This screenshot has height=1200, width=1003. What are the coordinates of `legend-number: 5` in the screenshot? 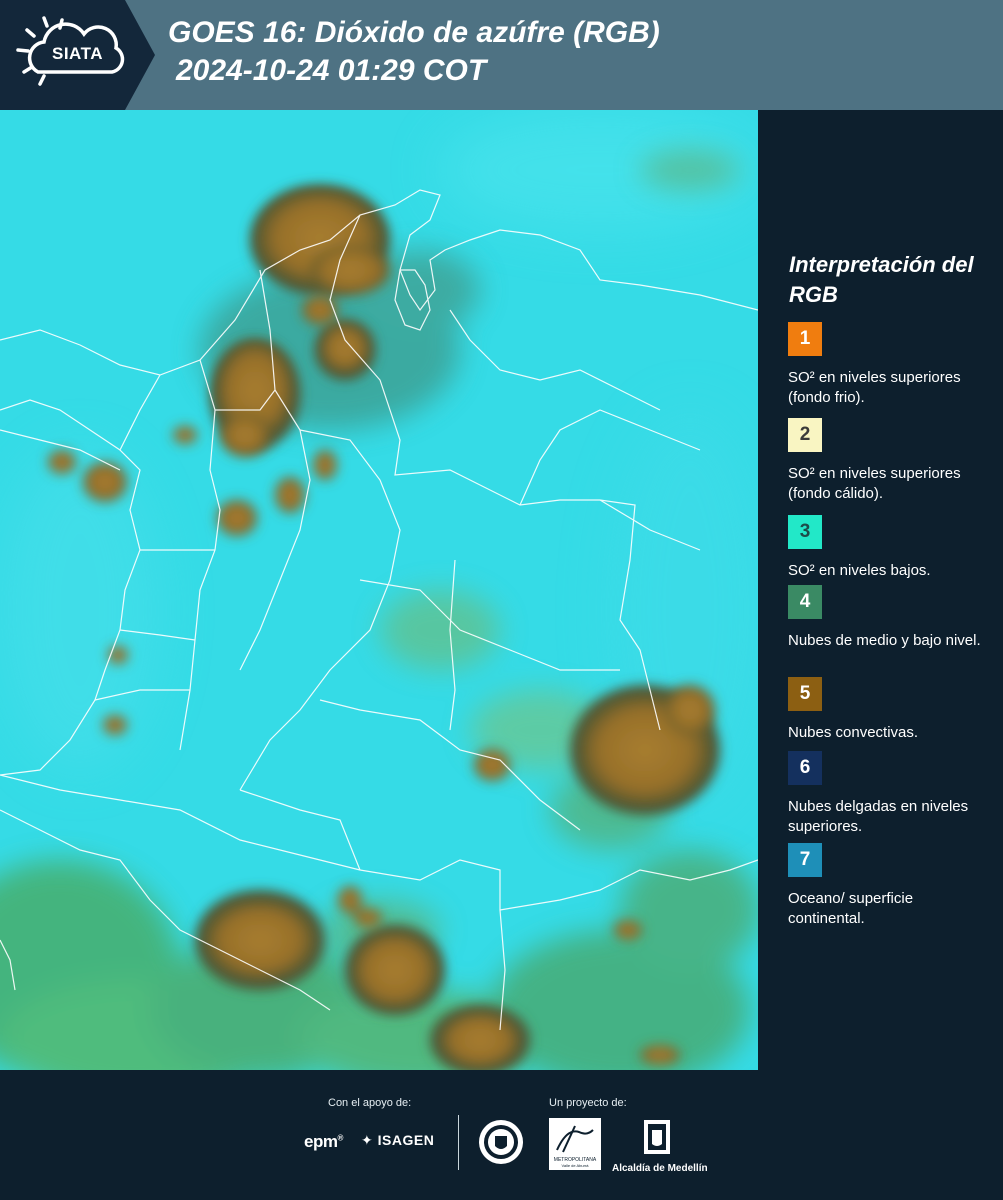 It's located at (805, 693).